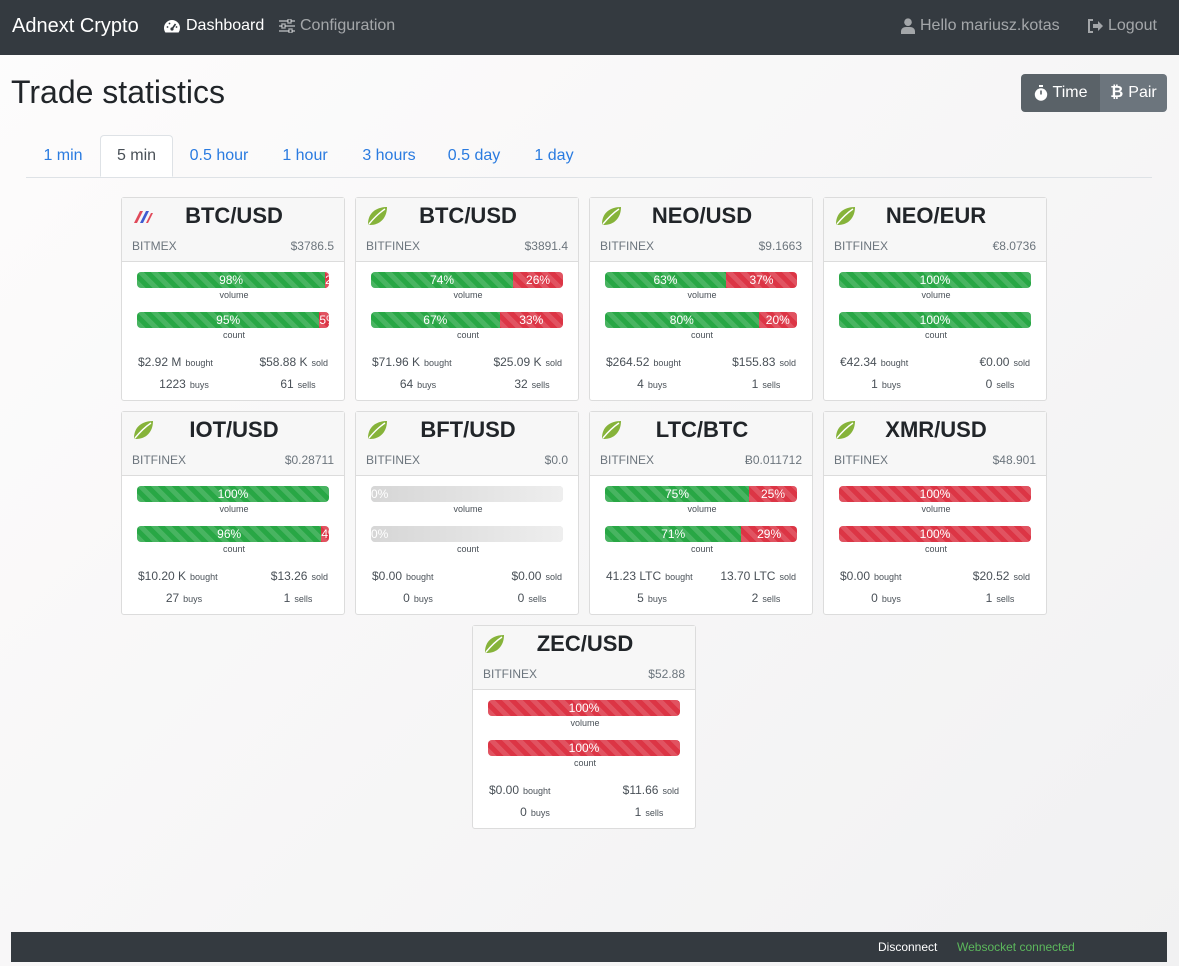 Image resolution: width=1179 pixels, height=966 pixels. I want to click on pair-name: NEO/EUR, so click(936, 215).